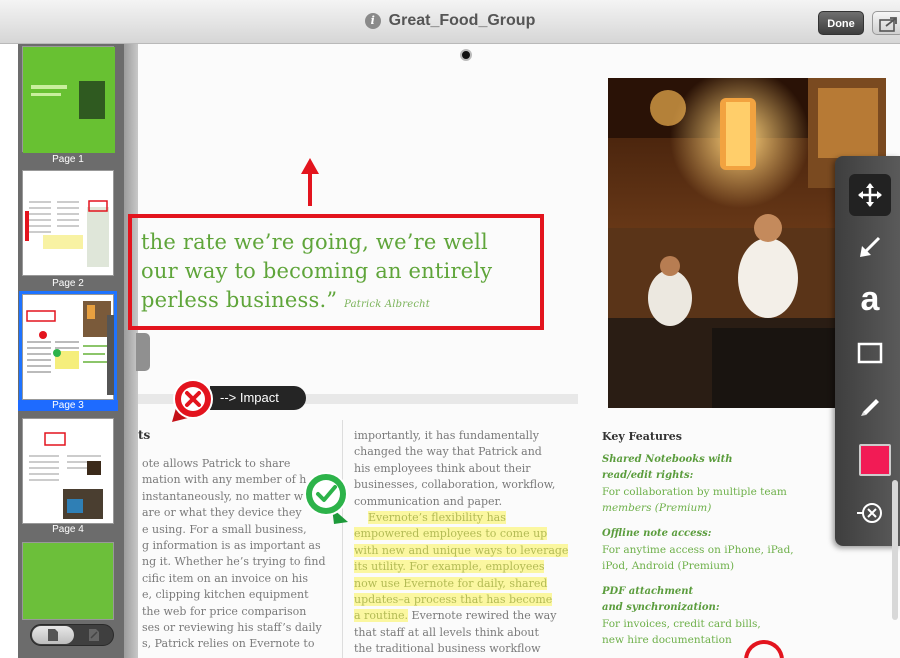  What do you see at coordinates (327, 498) in the screenshot?
I see `approve-stamp-icon` at bounding box center [327, 498].